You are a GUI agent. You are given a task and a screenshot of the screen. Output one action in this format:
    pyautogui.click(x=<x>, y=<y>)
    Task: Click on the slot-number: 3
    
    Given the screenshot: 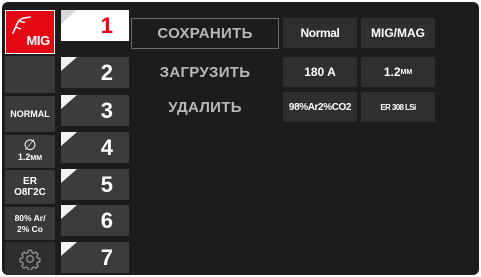 What is the action you would take?
    pyautogui.click(x=106, y=110)
    